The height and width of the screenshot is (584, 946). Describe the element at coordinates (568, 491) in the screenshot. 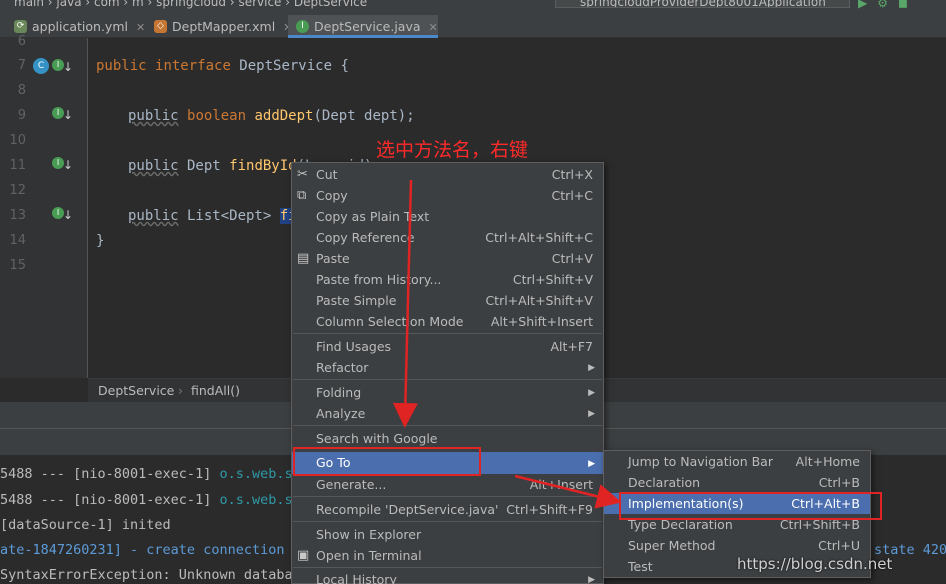

I see `arrow-to-implementations` at that location.